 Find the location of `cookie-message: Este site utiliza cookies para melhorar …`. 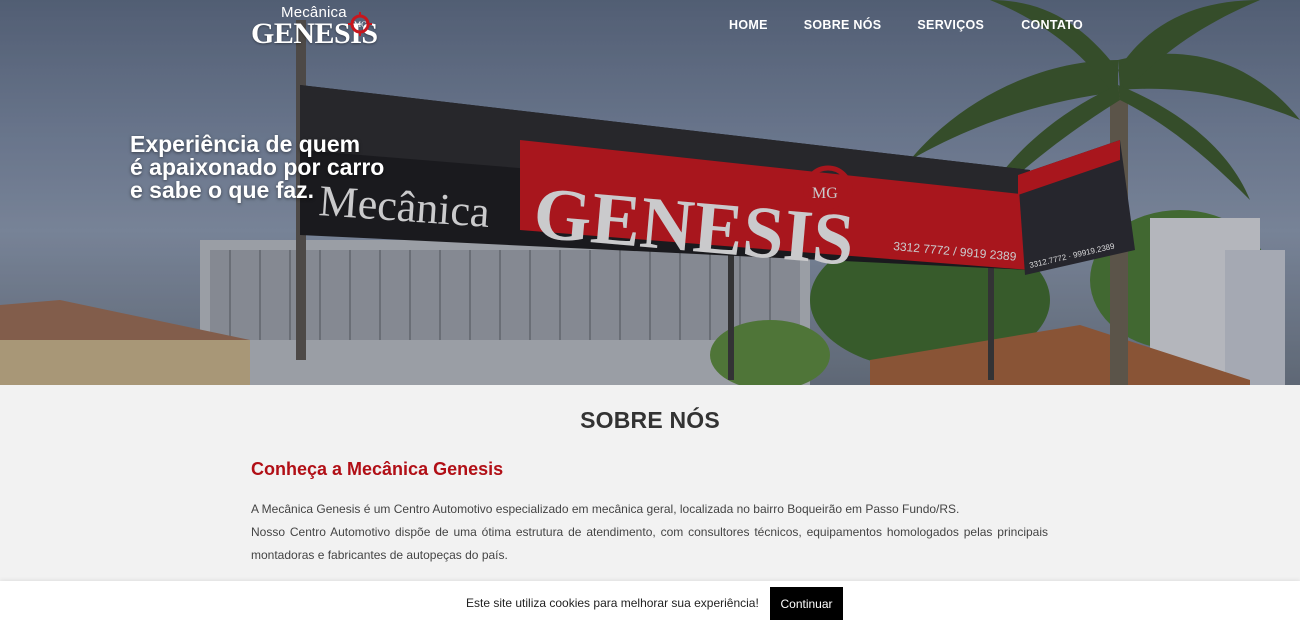

cookie-message: Este site utiliza cookies para melhorar … is located at coordinates (612, 603).